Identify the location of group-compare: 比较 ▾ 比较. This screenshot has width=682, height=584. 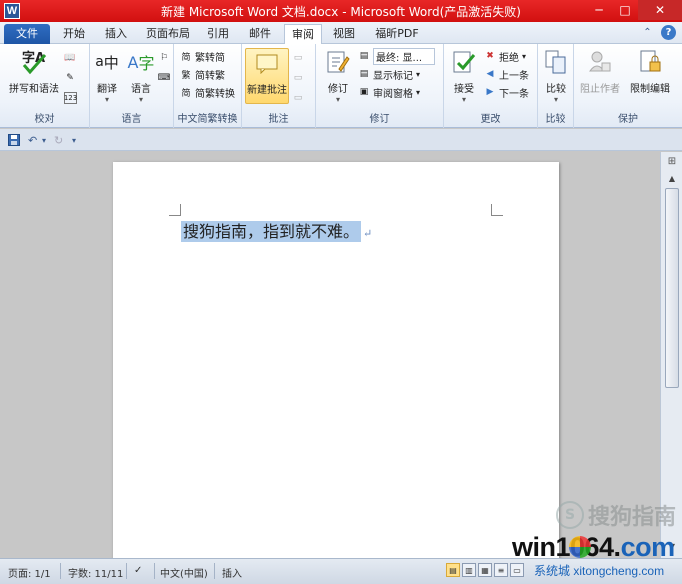
(556, 86).